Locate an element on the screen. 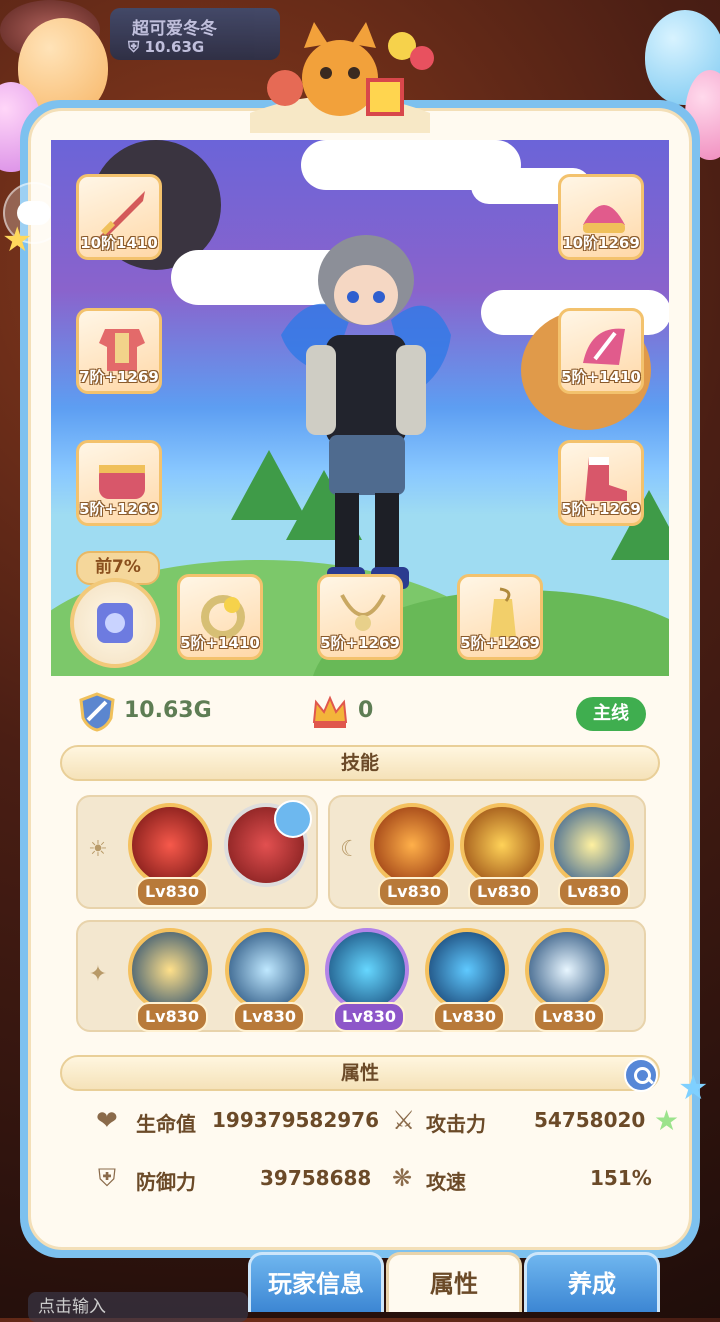  equip-slot-necklace: 5阶+1269 is located at coordinates (360, 617).